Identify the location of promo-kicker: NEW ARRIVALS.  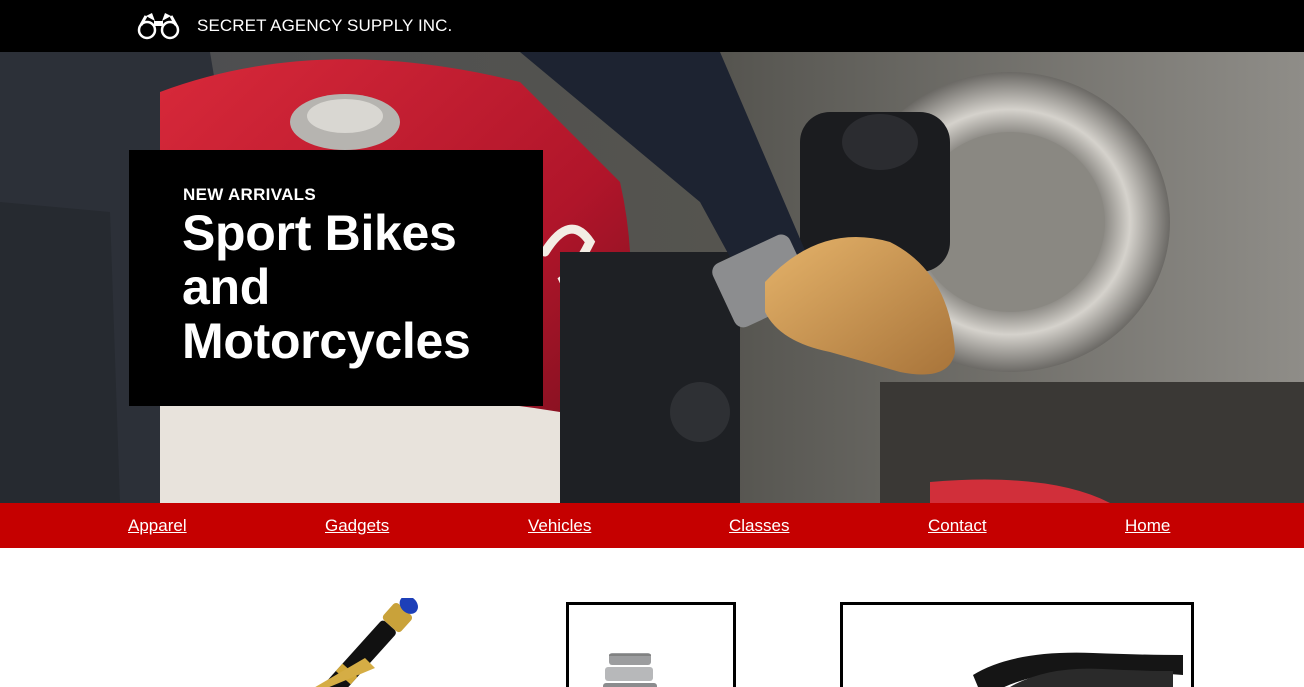
(249, 194).